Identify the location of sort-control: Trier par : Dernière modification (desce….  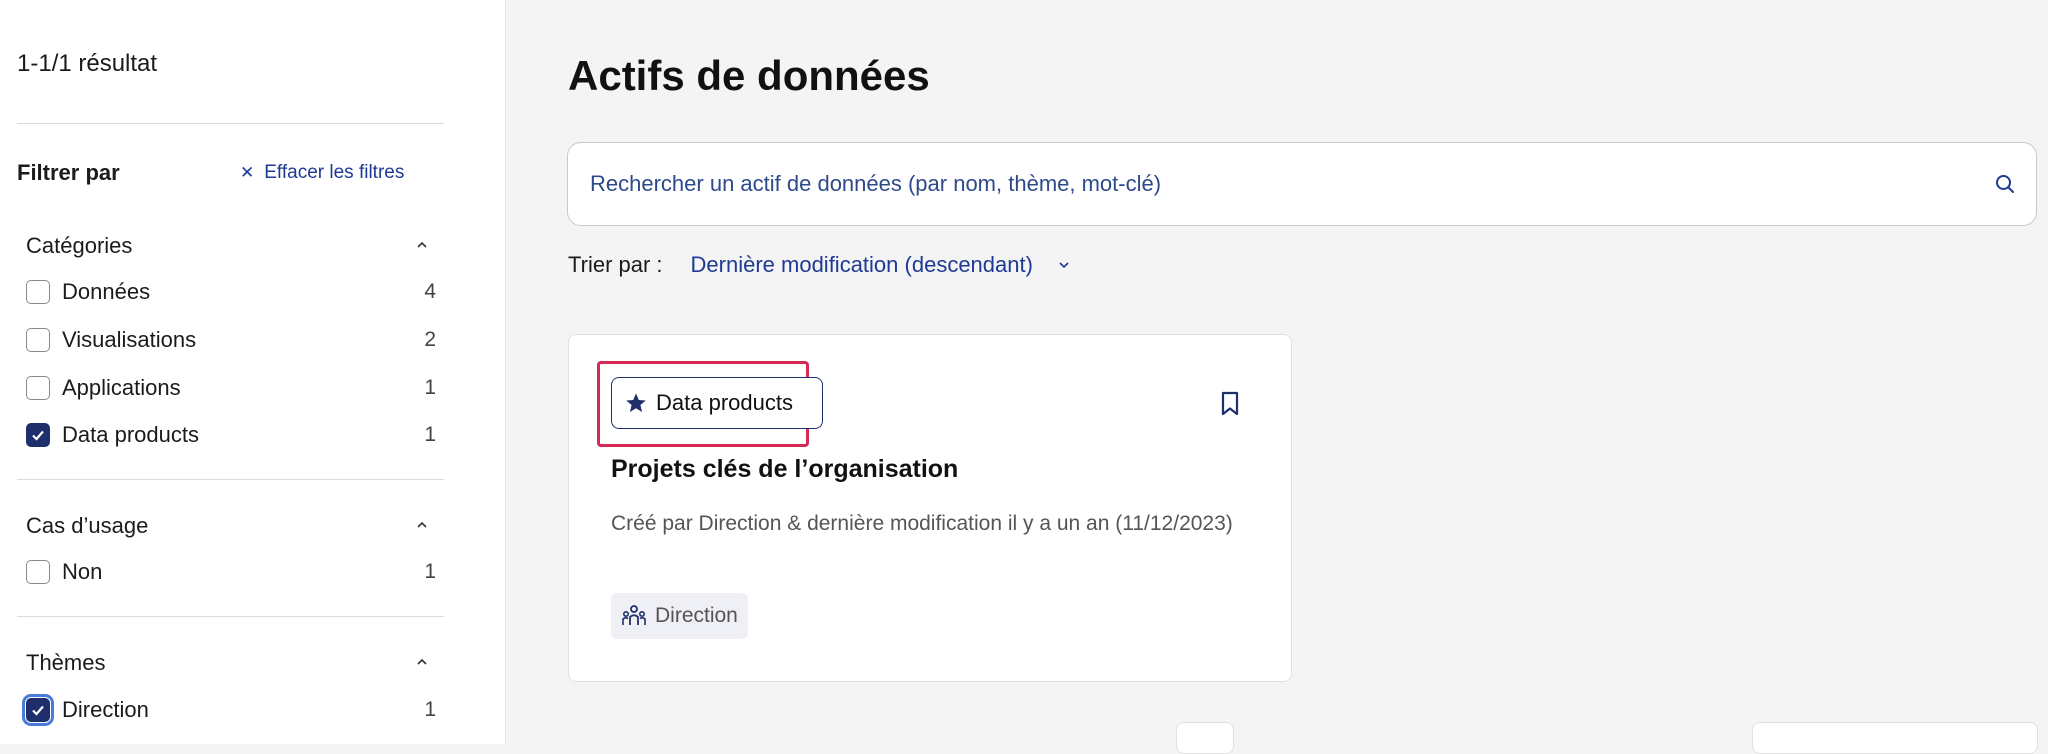
(819, 265).